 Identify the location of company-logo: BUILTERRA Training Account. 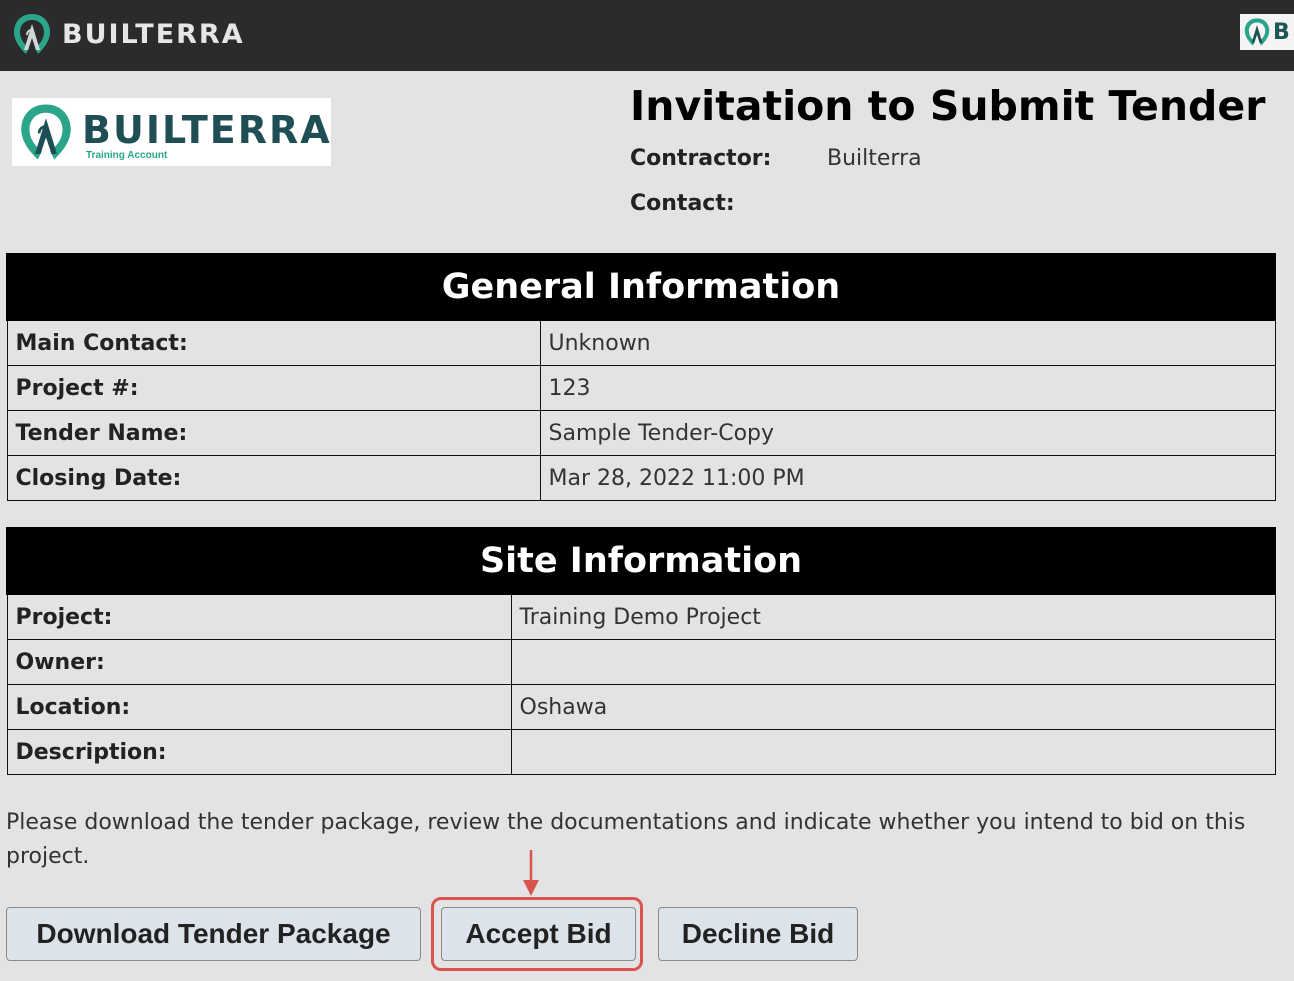
(171, 132).